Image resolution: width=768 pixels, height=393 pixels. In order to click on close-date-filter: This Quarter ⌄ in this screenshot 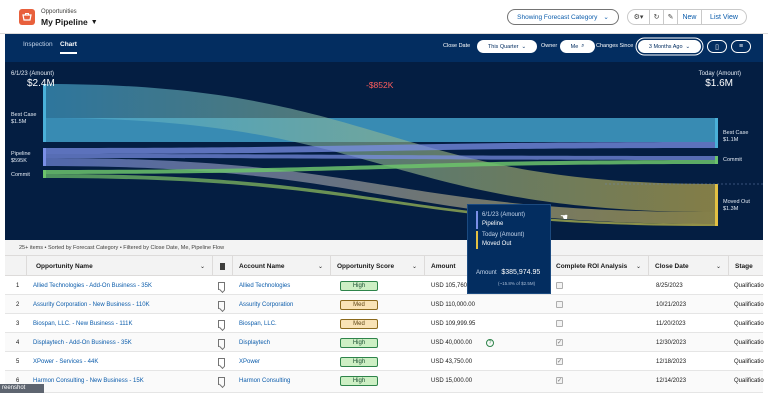, I will do `click(507, 46)`.